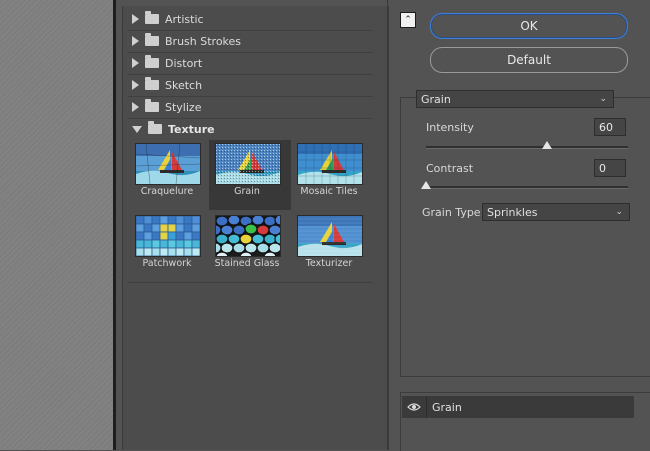 This screenshot has height=451, width=650. I want to click on category-label: Artistic, so click(184, 19).